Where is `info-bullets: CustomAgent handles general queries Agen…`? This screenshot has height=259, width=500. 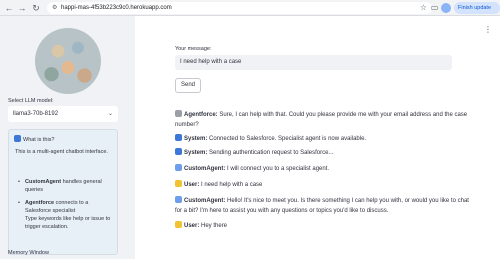 info-bullets: CustomAgent handles general queries Agen… is located at coordinates (66, 207).